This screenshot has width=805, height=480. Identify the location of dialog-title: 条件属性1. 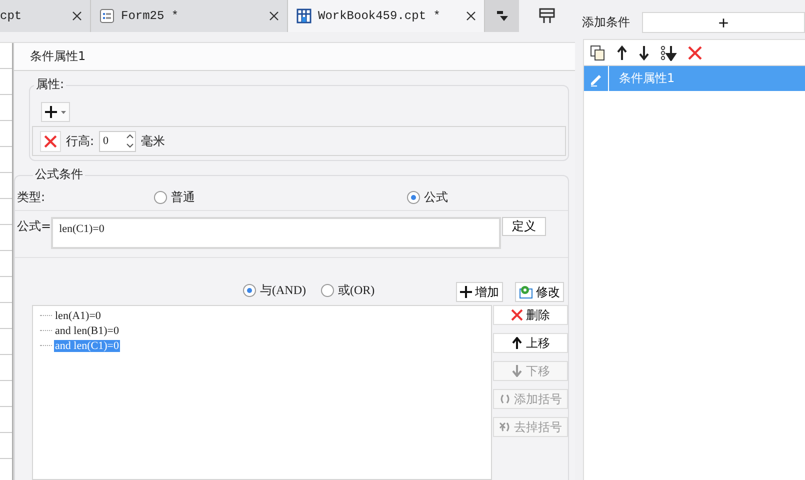
(294, 57).